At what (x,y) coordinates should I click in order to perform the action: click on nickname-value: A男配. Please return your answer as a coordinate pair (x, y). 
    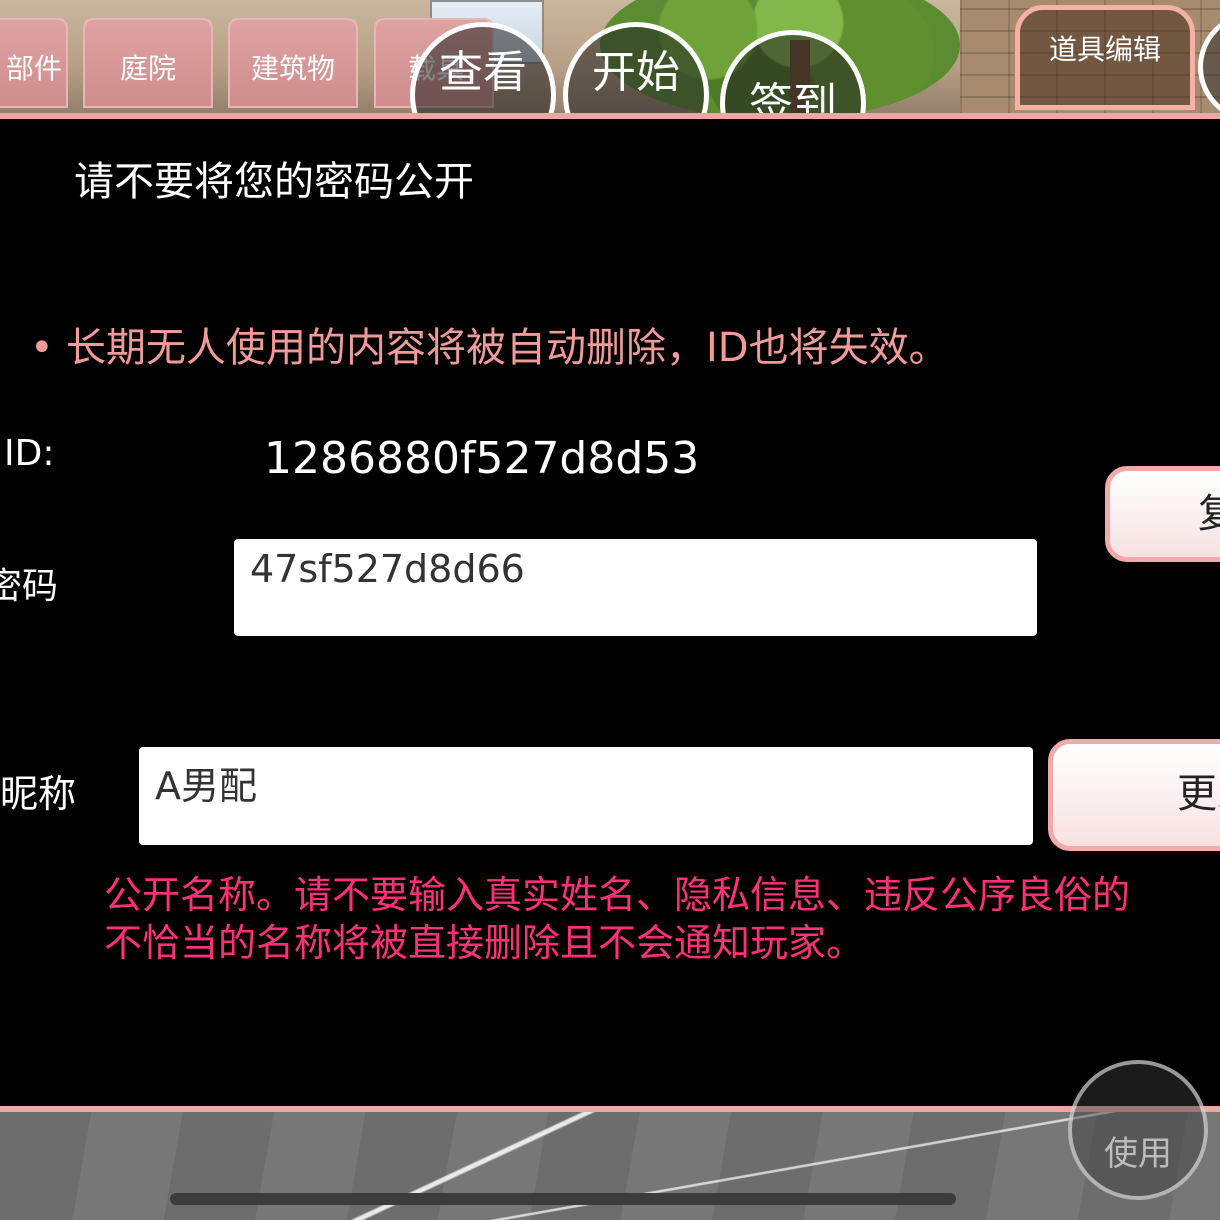
    Looking at the image, I should click on (206, 786).